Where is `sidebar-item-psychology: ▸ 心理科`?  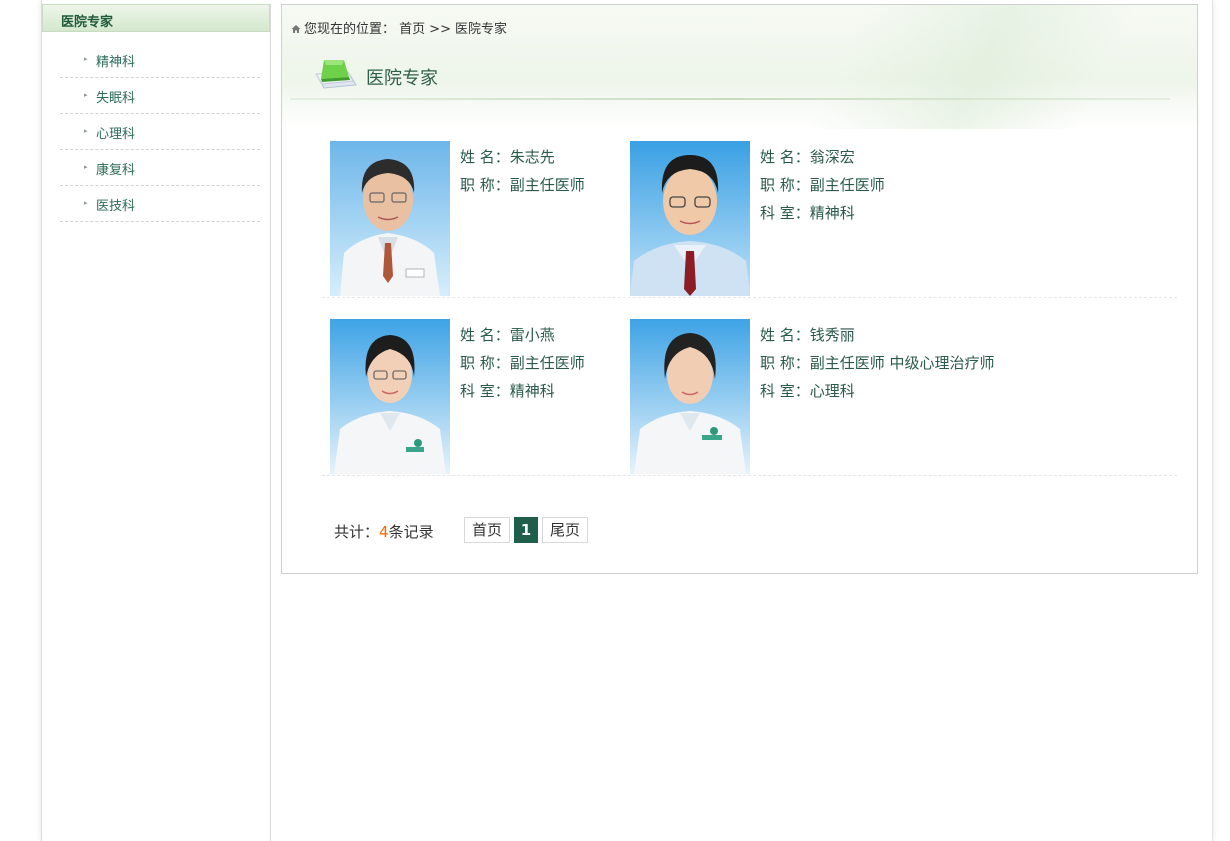 sidebar-item-psychology: ▸ 心理科 is located at coordinates (160, 132).